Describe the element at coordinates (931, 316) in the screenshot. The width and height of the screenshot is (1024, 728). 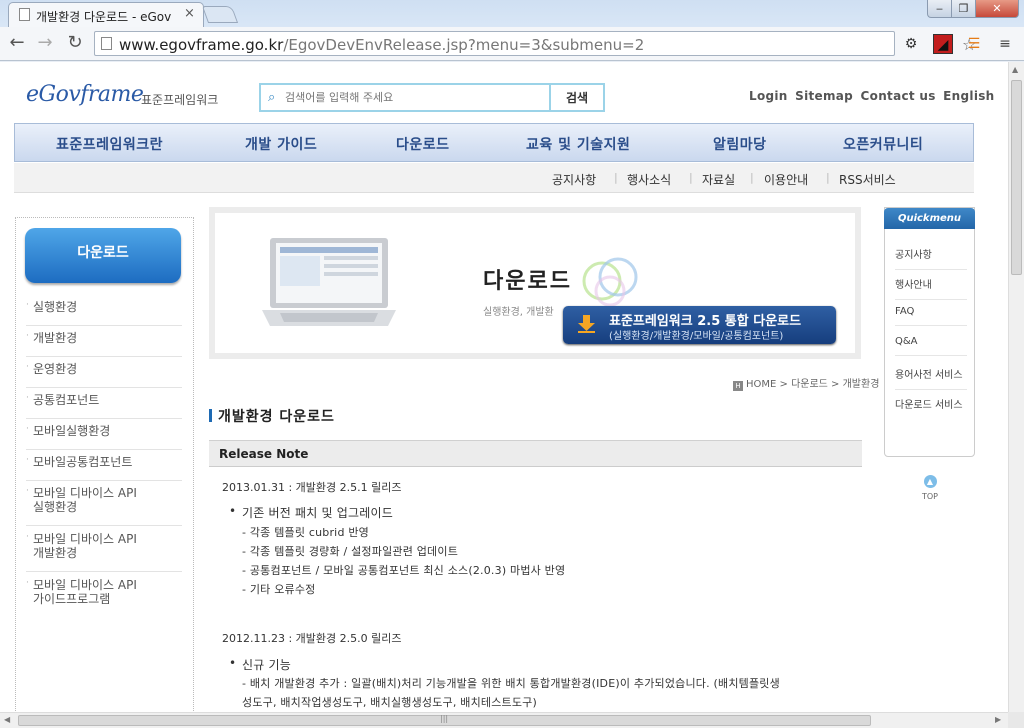
I see `quick-item-faq: FAQ` at that location.